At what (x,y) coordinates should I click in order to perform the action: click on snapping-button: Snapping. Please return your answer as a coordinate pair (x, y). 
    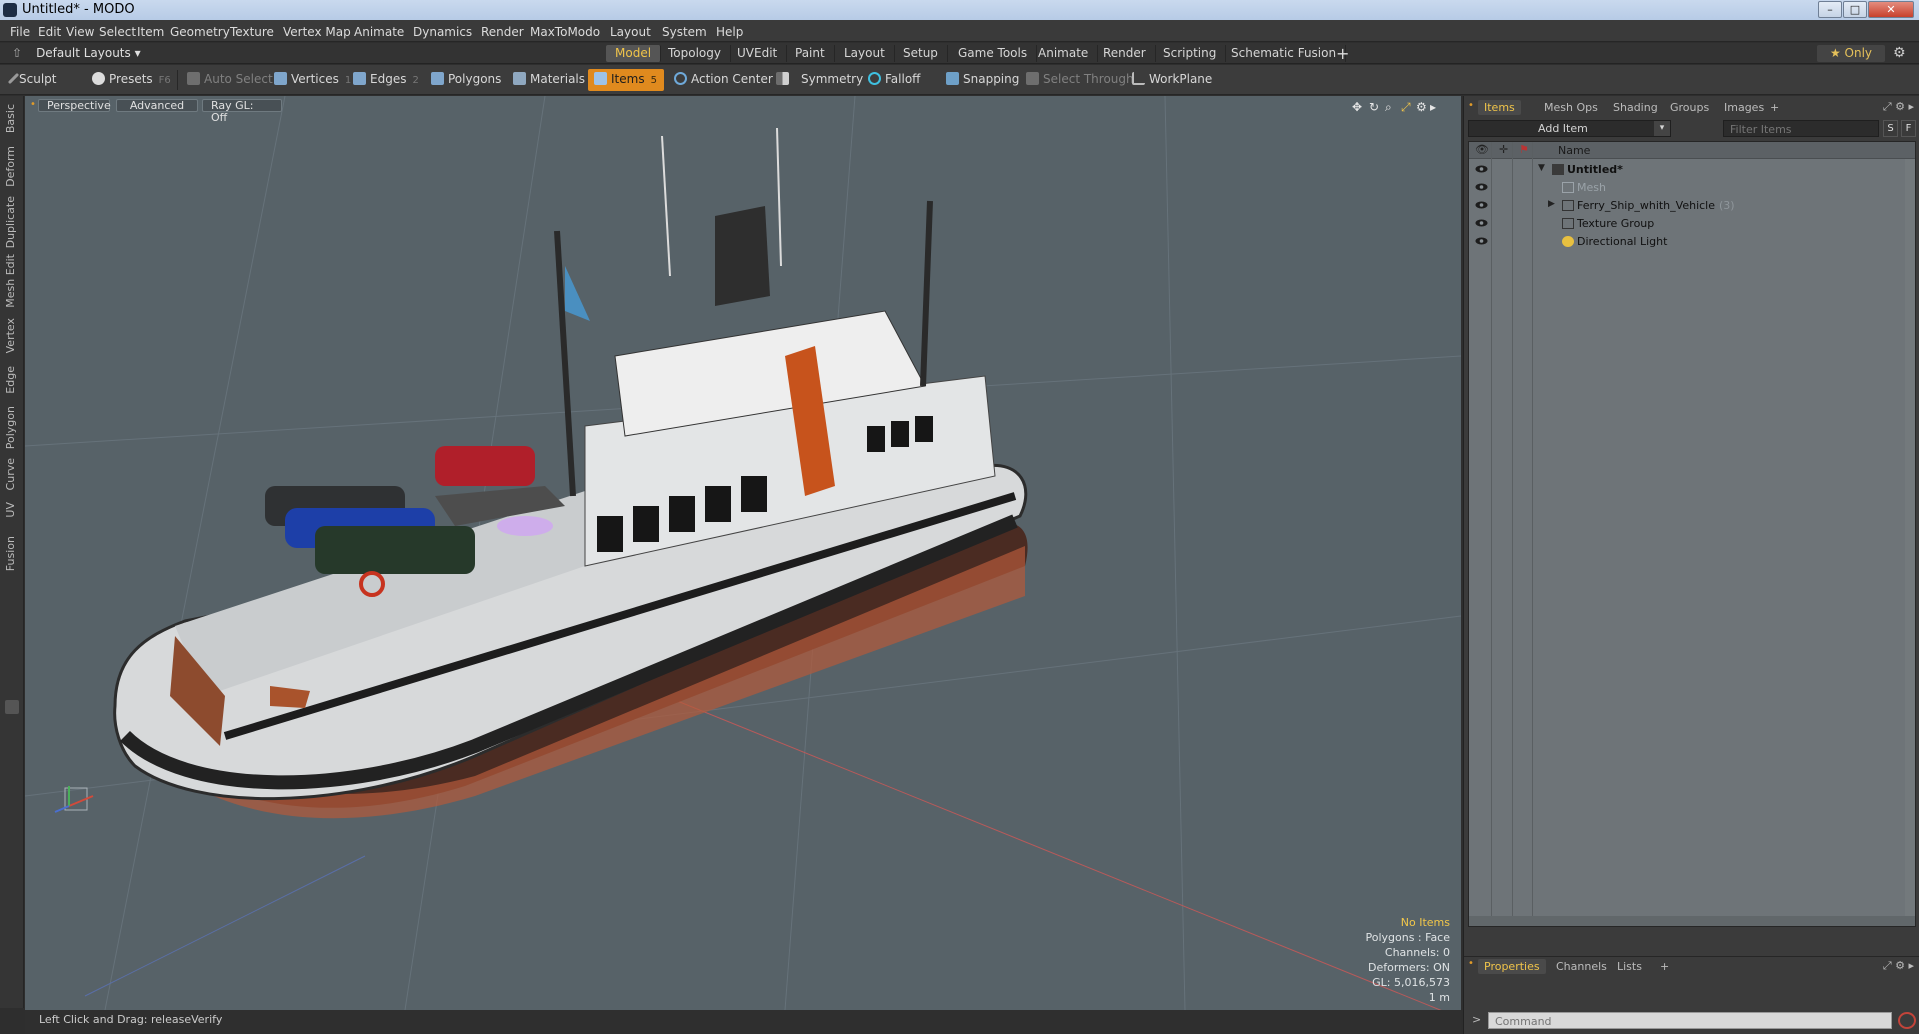
    Looking at the image, I should click on (982, 80).